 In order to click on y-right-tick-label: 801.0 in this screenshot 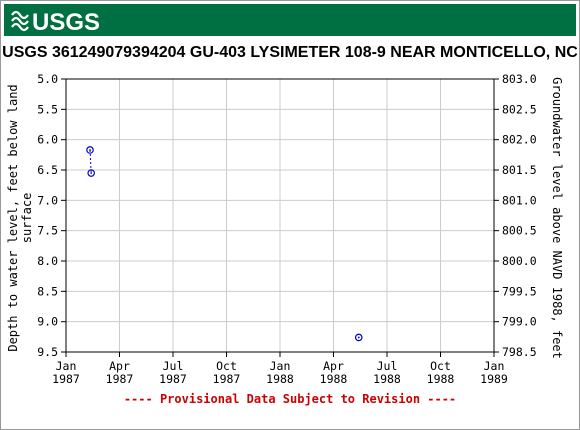, I will do `click(519, 200)`.